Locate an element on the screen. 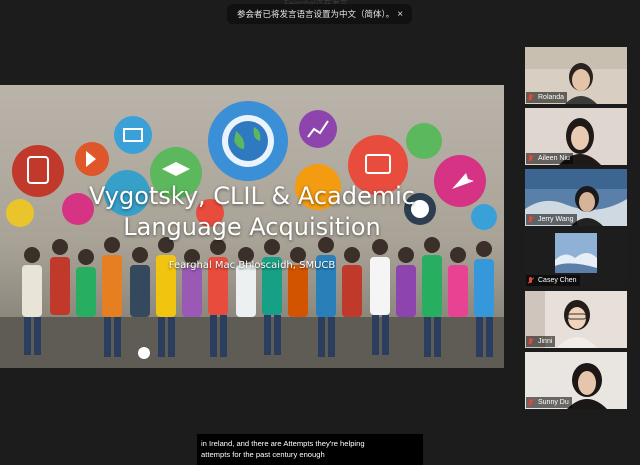 The width and height of the screenshot is (640, 465). participant-name-tag: Casey Chen is located at coordinates (553, 280).